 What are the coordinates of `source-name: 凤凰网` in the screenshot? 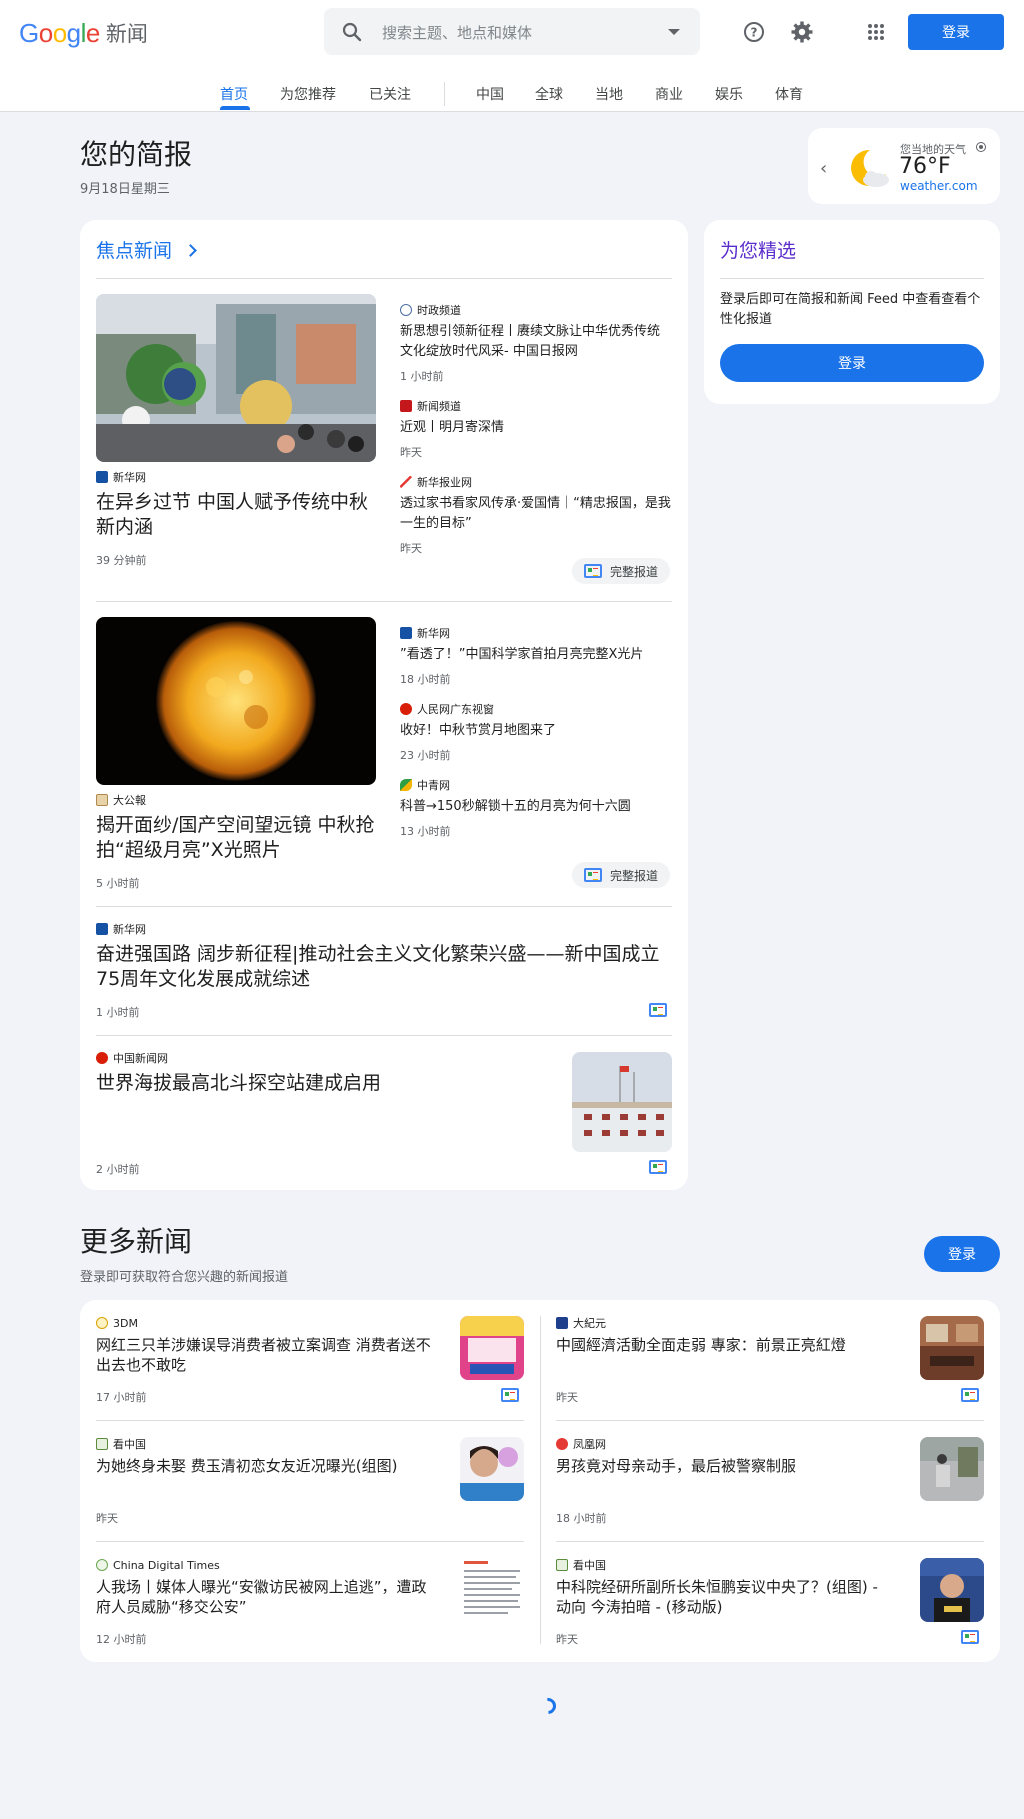 It's located at (589, 1444).